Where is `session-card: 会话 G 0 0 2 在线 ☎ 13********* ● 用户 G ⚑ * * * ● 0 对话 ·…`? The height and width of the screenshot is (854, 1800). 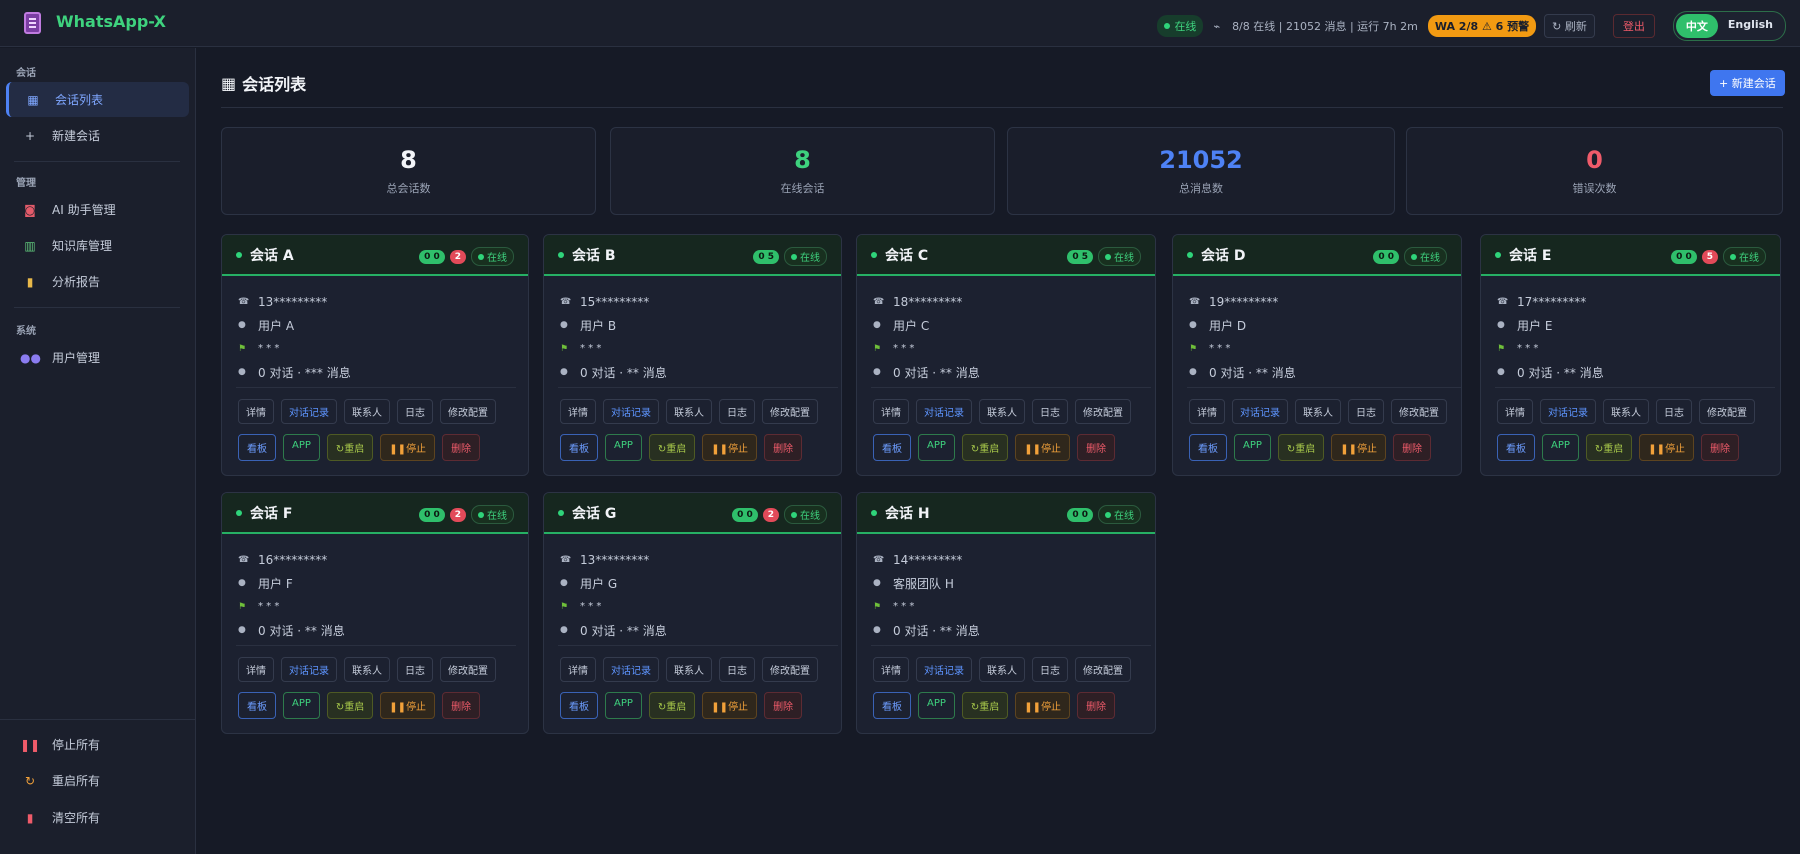
session-card: 会话 G 0 0 2 在线 ☎ 13********* ● 用户 G ⚑ * * * ● 0 对话 ·… is located at coordinates (692, 613).